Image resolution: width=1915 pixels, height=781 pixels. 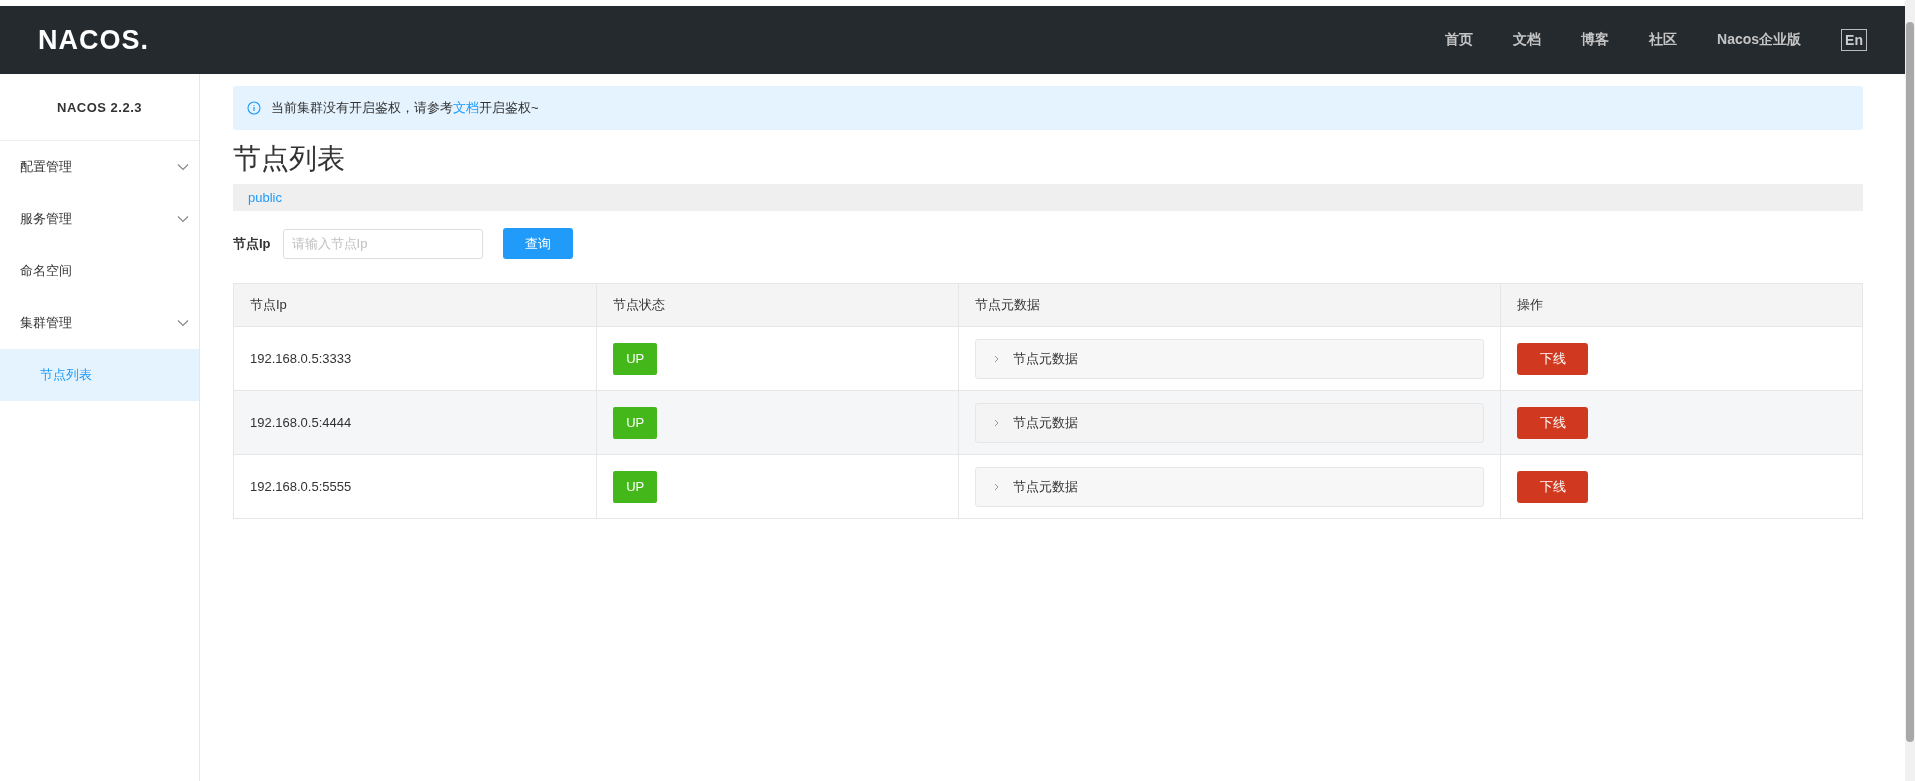 I want to click on column-header: 节点状态, so click(x=777, y=305).